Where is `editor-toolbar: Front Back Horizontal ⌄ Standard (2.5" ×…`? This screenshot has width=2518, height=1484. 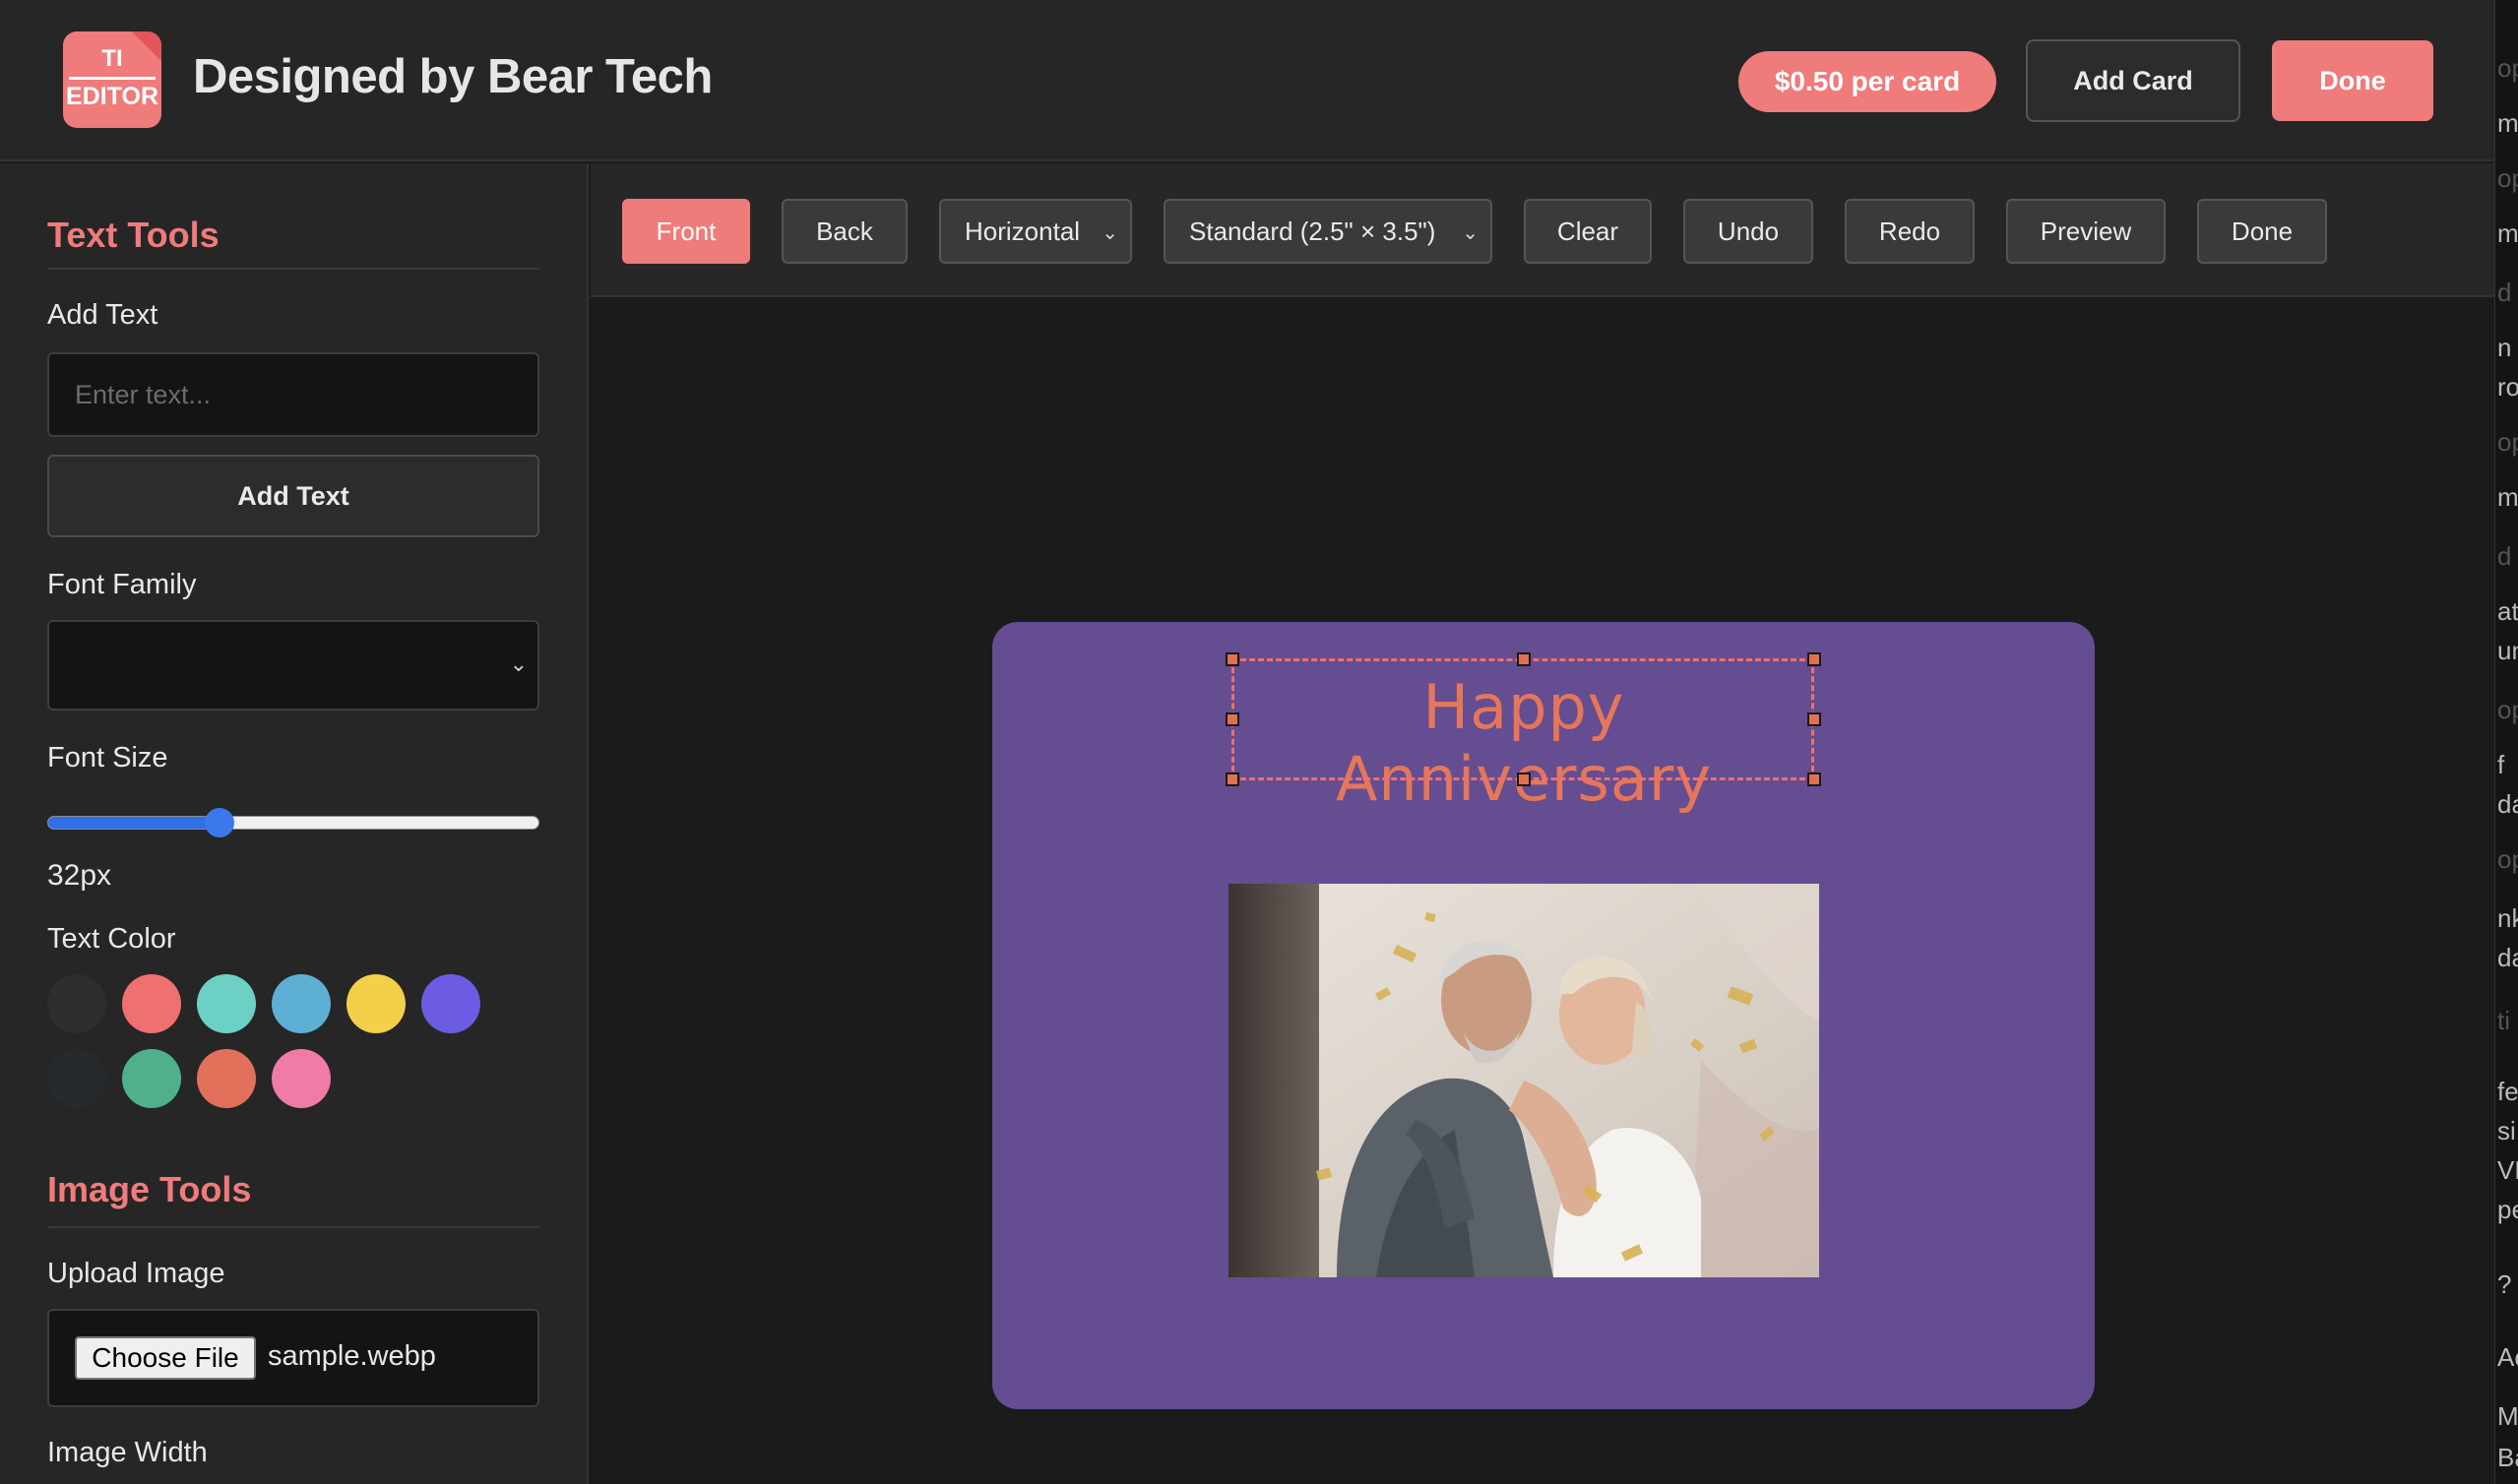
editor-toolbar: Front Back Horizontal ⌄ Standard (2.5" ×… is located at coordinates (1542, 230).